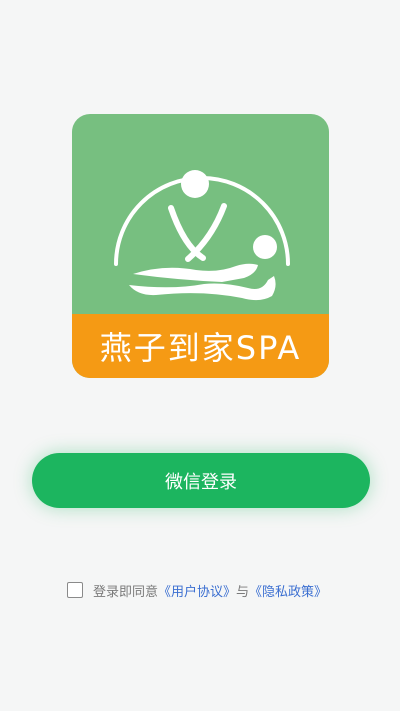  I want to click on massage-figure-icon, so click(202, 235).